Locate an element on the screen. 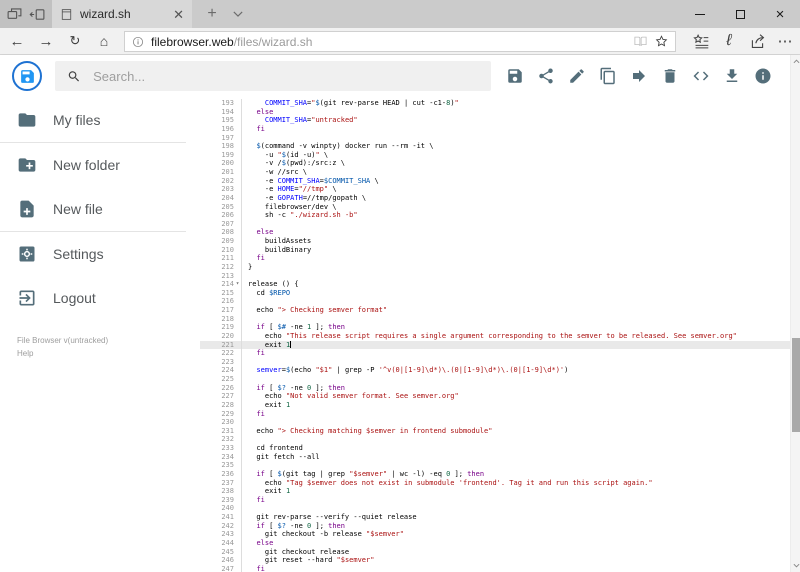 The image size is (800, 572). code-line: 194 else is located at coordinates (495, 112).